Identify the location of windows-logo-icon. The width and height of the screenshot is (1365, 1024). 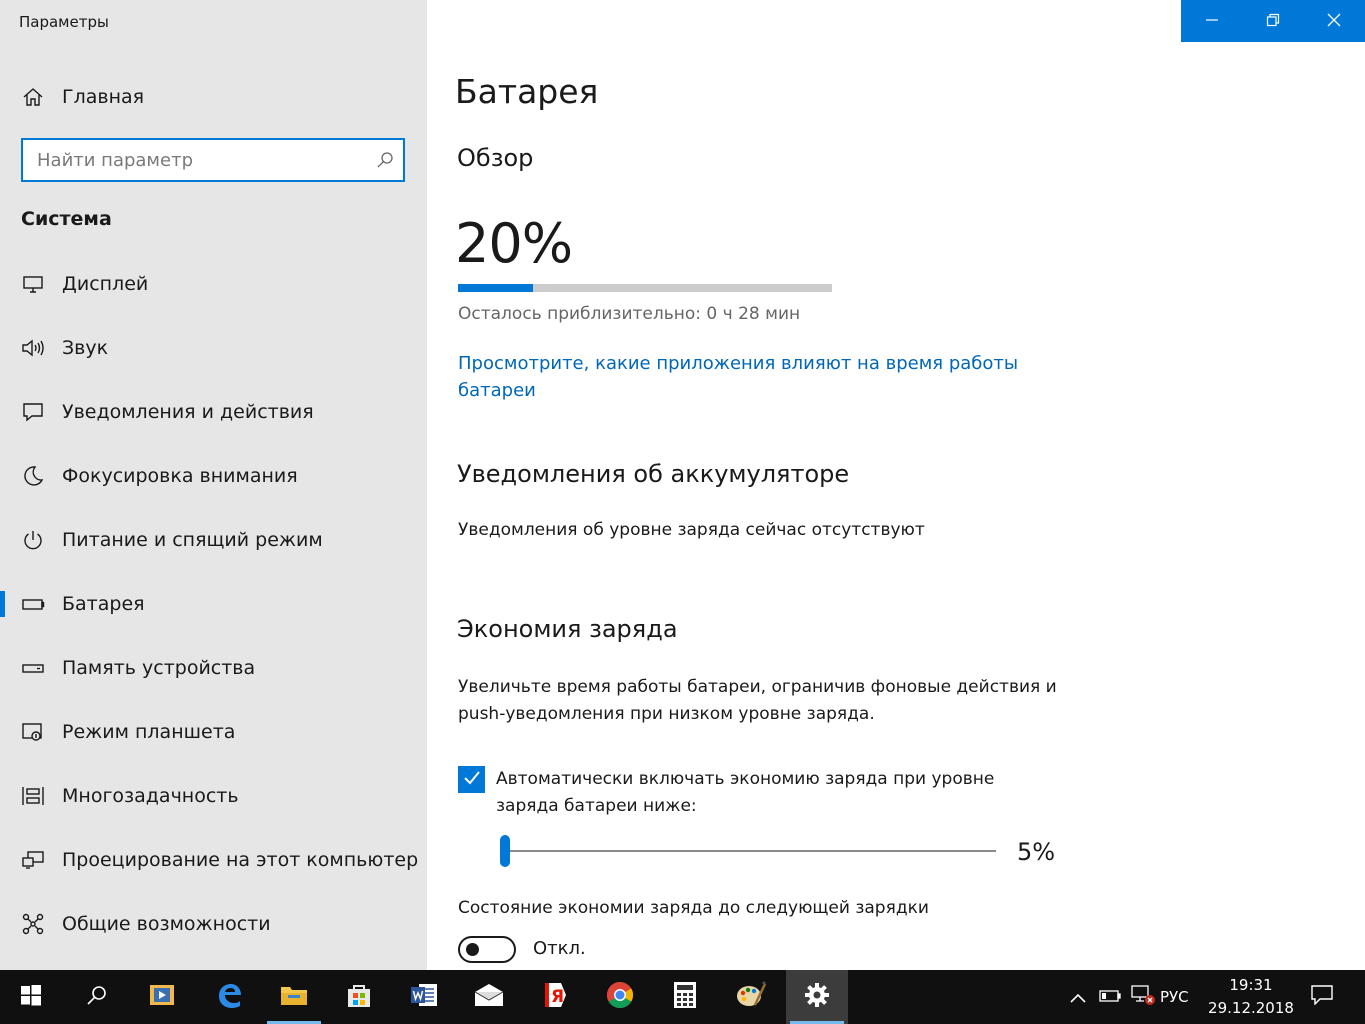
(31, 997).